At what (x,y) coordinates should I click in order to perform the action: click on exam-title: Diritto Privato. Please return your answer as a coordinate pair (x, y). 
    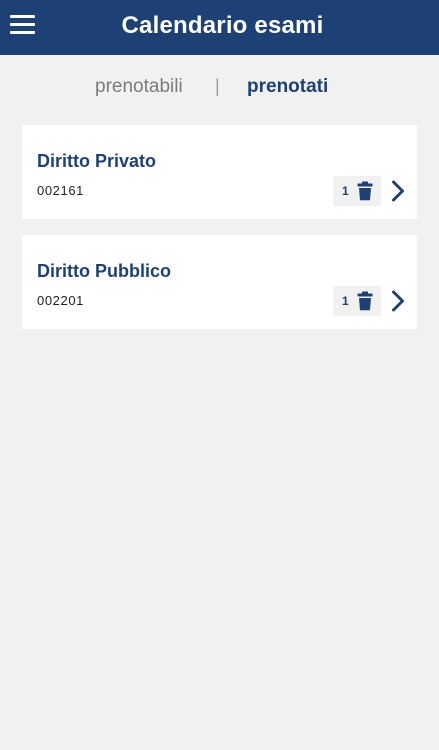
    Looking at the image, I should click on (97, 161).